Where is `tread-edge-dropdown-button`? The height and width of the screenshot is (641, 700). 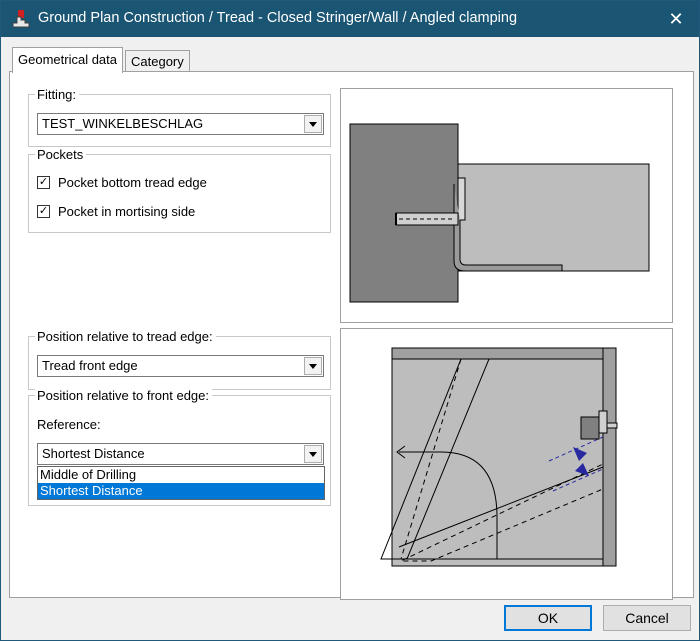 tread-edge-dropdown-button is located at coordinates (313, 366).